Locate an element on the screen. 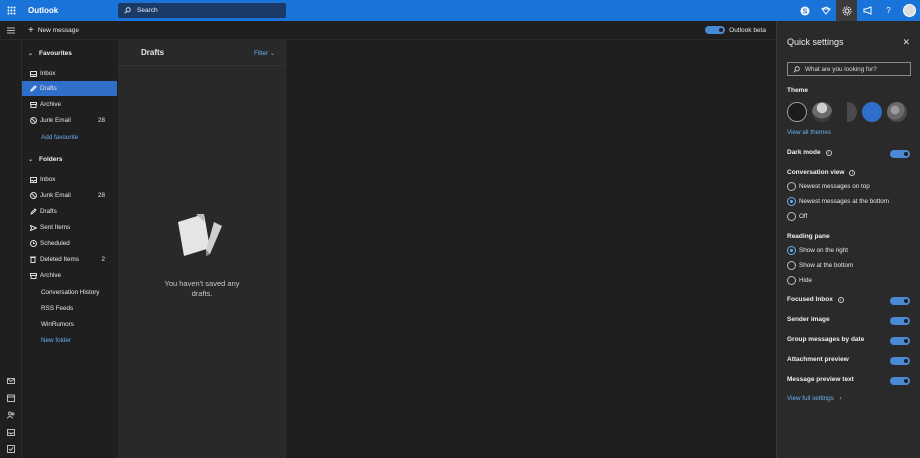  settings-search-input: What are you looking for? is located at coordinates (849, 69).